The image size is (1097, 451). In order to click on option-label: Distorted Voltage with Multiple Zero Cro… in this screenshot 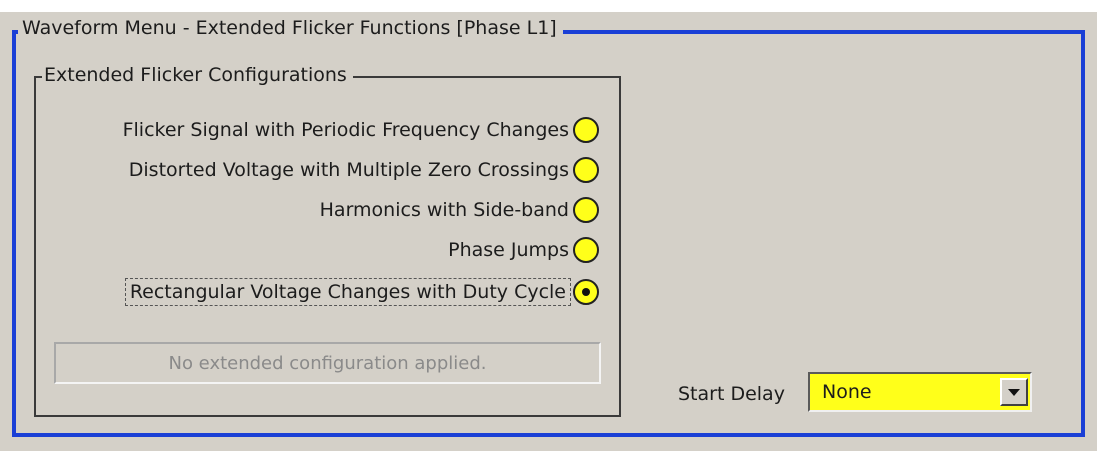, I will do `click(348, 170)`.